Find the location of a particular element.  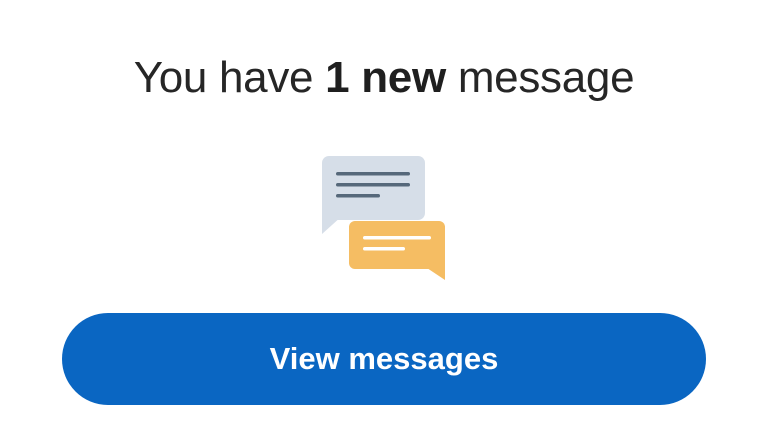

chat-bubbles-icon is located at coordinates (383, 218).